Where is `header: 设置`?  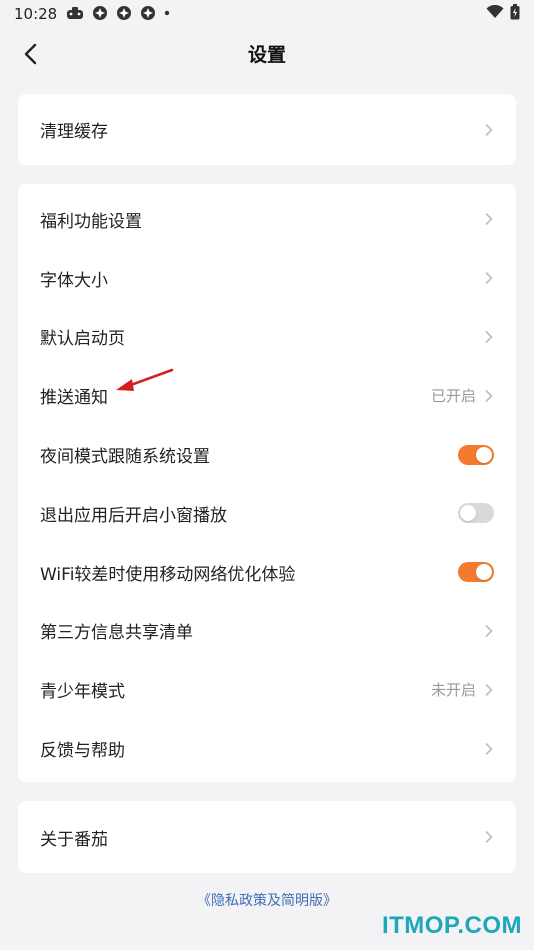
header: 设置 is located at coordinates (267, 52).